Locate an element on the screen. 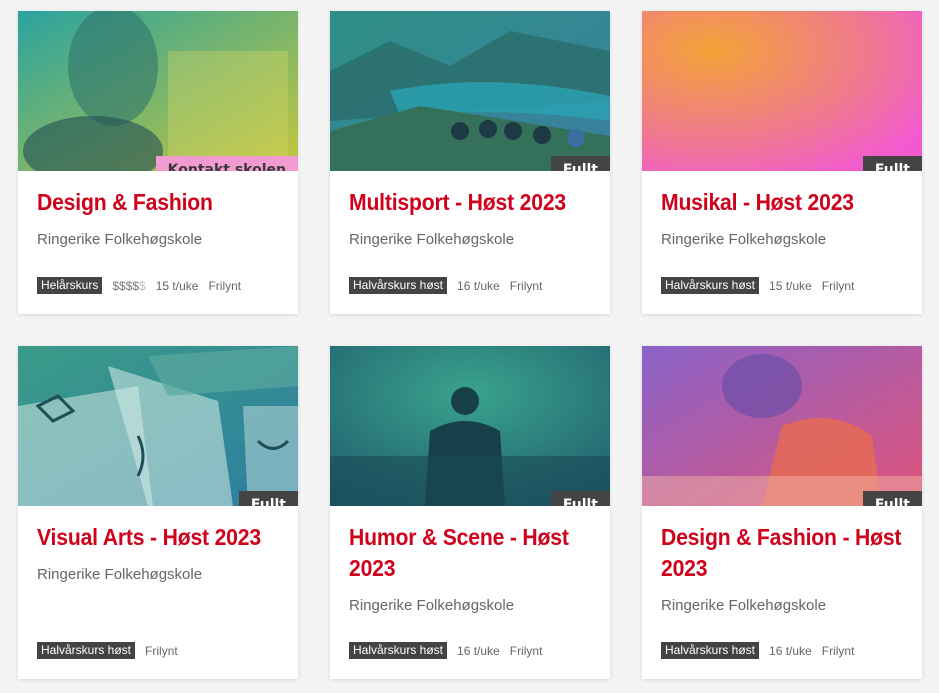  course-title: Visual Arts - Høst 2023 is located at coordinates (159, 537).